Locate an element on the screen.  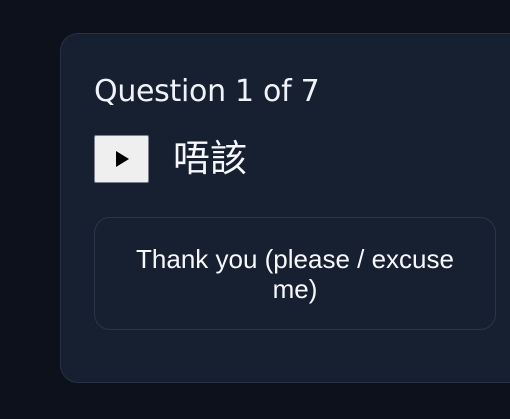
question-term: 唔該 is located at coordinates (210, 158).